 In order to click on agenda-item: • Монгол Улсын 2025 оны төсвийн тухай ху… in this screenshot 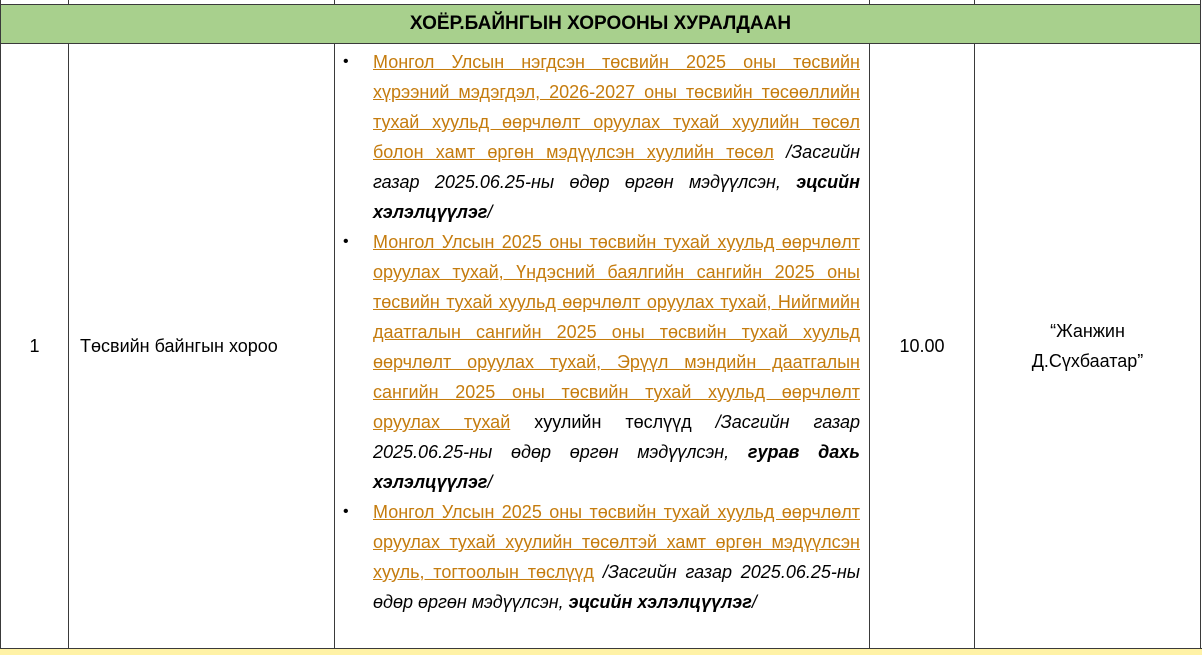, I will do `click(602, 557)`.